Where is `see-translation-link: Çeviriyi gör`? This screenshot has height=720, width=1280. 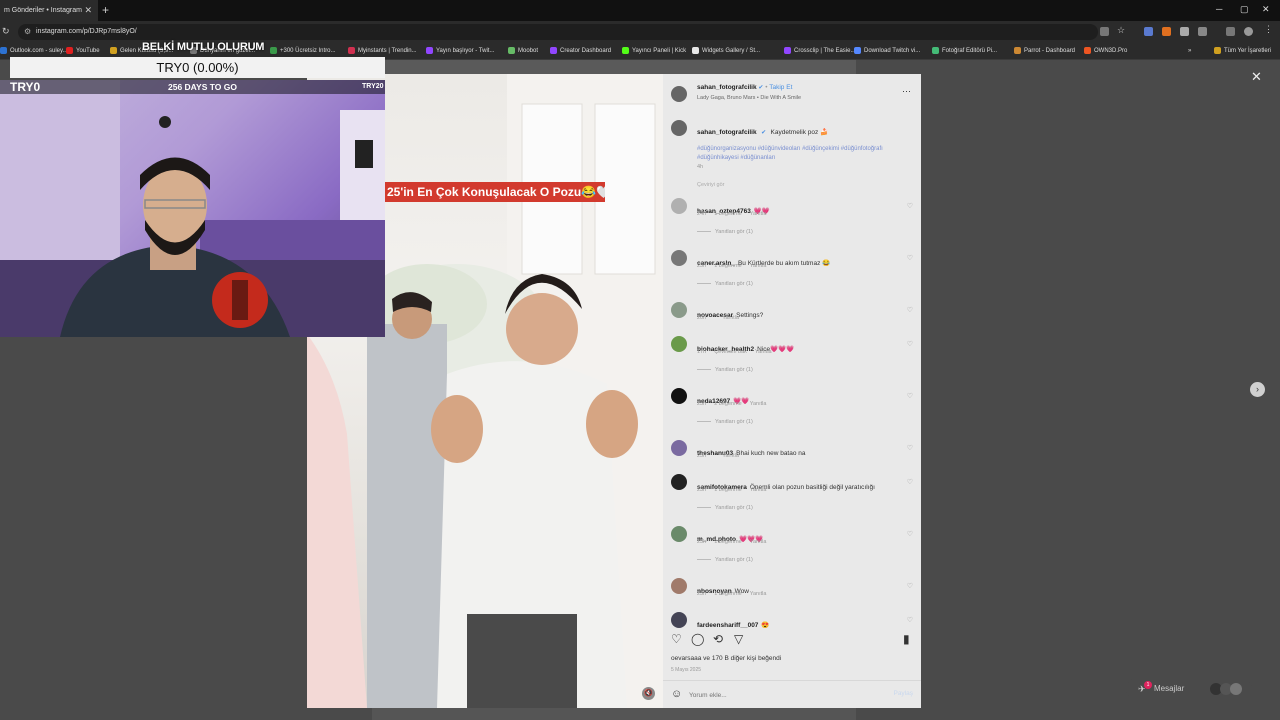 see-translation-link: Çeviriyi gör is located at coordinates (711, 185).